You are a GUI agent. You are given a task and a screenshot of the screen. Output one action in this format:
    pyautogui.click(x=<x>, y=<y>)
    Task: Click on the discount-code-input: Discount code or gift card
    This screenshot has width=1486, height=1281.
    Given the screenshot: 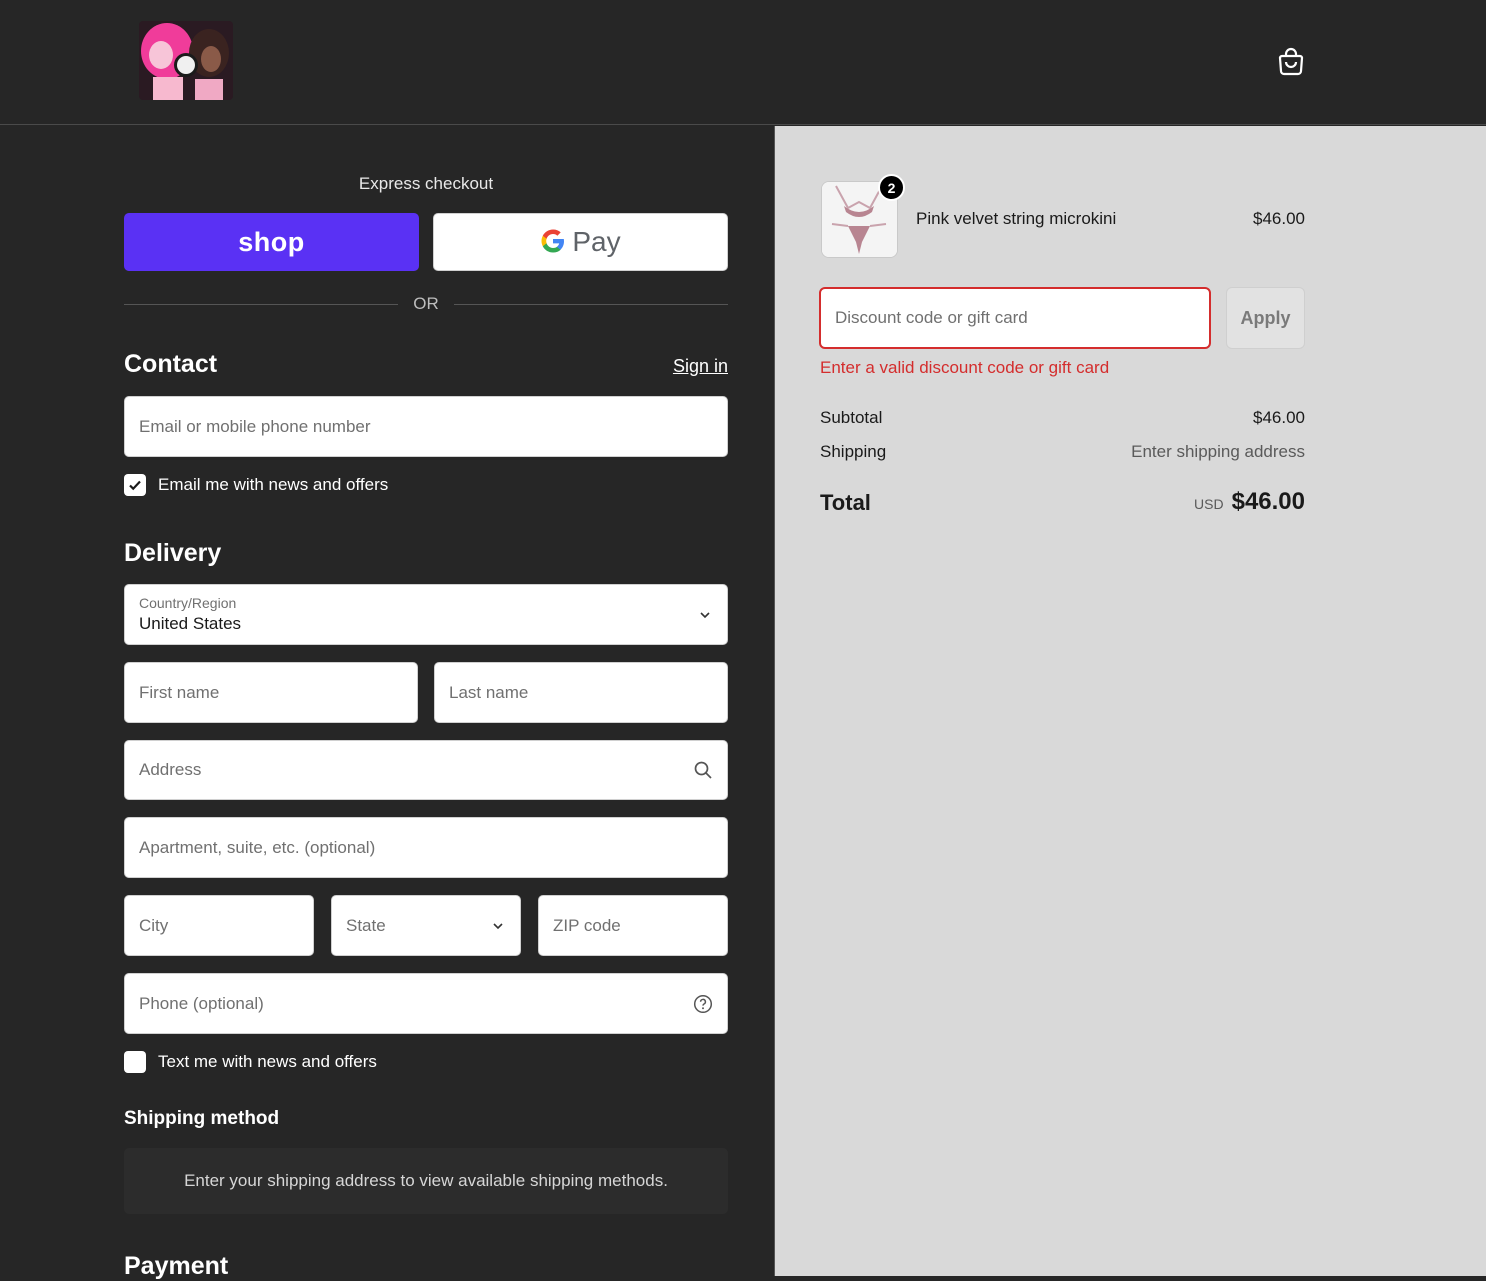 What is the action you would take?
    pyautogui.click(x=1015, y=318)
    